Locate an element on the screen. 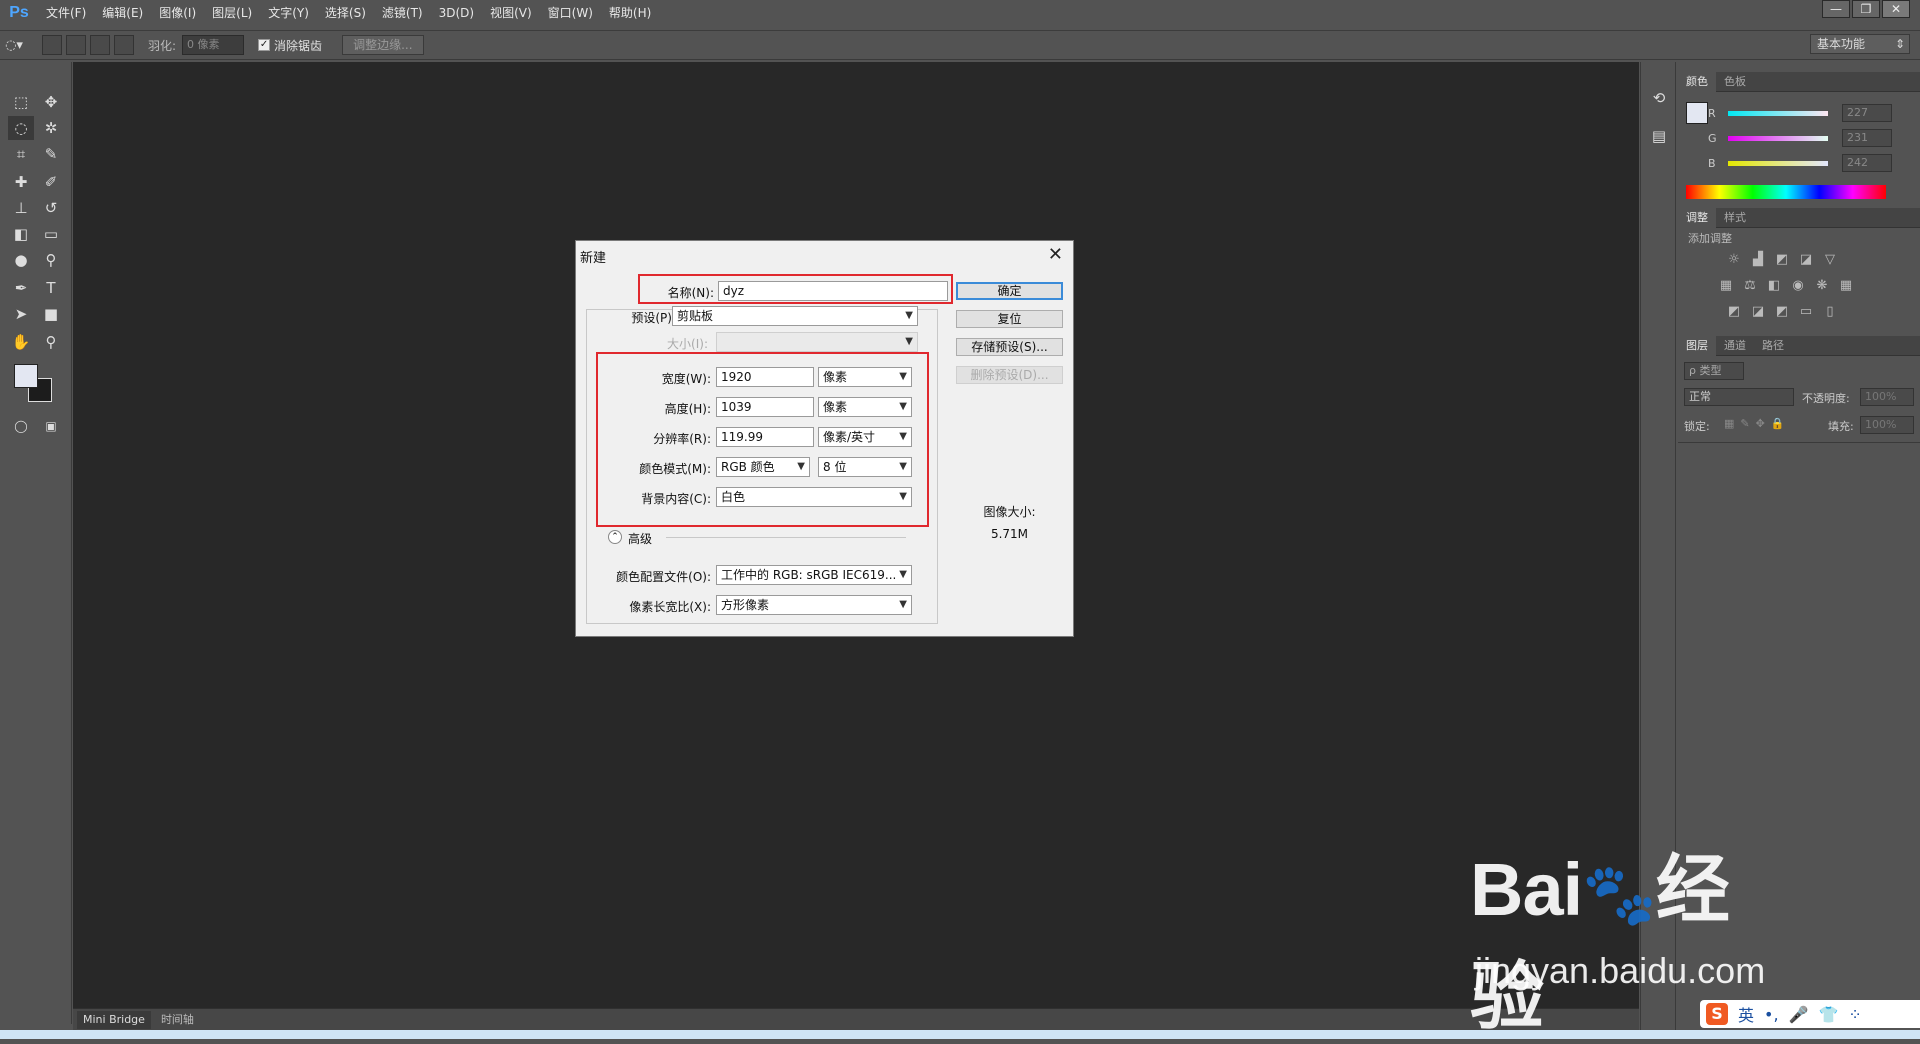 The image size is (1920, 1044). menu-help: 帮助(H) is located at coordinates (630, 13).